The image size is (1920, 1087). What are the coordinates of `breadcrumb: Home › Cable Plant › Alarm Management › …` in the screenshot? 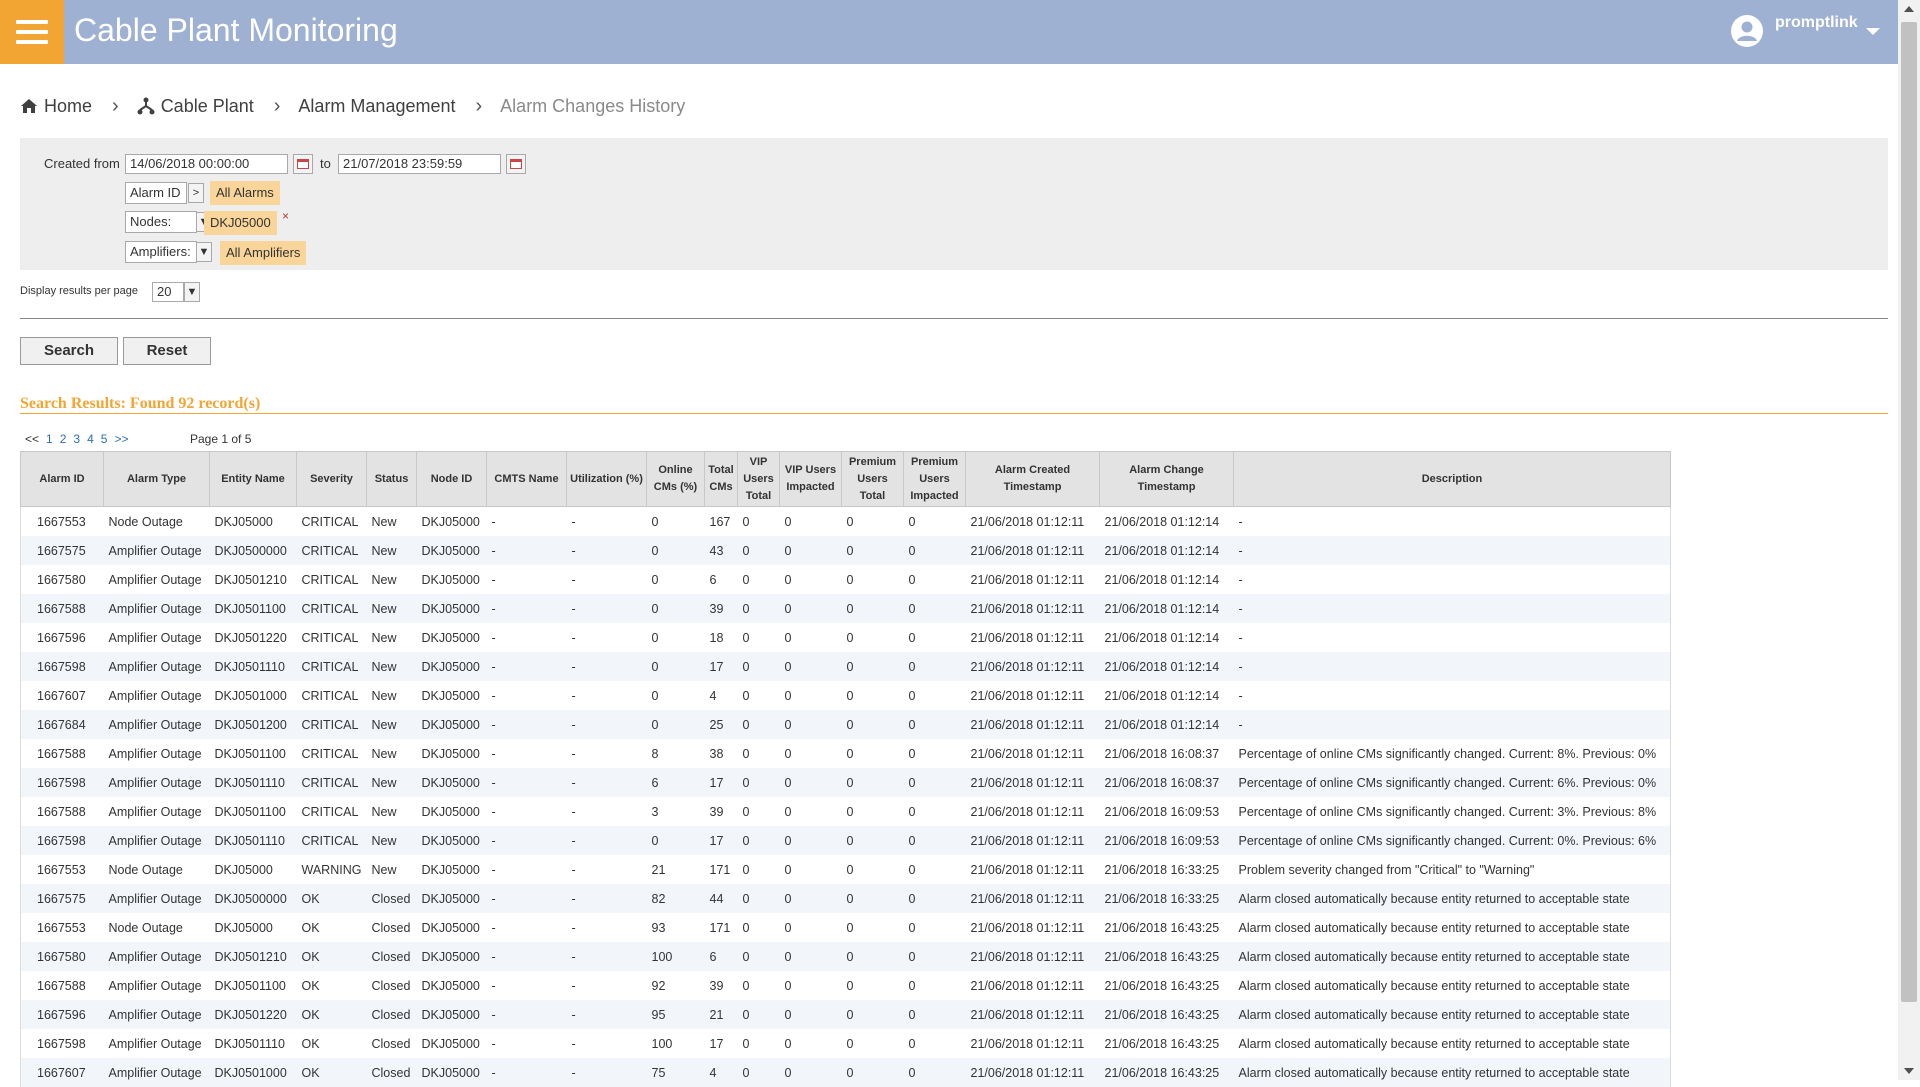 It's located at (352, 106).